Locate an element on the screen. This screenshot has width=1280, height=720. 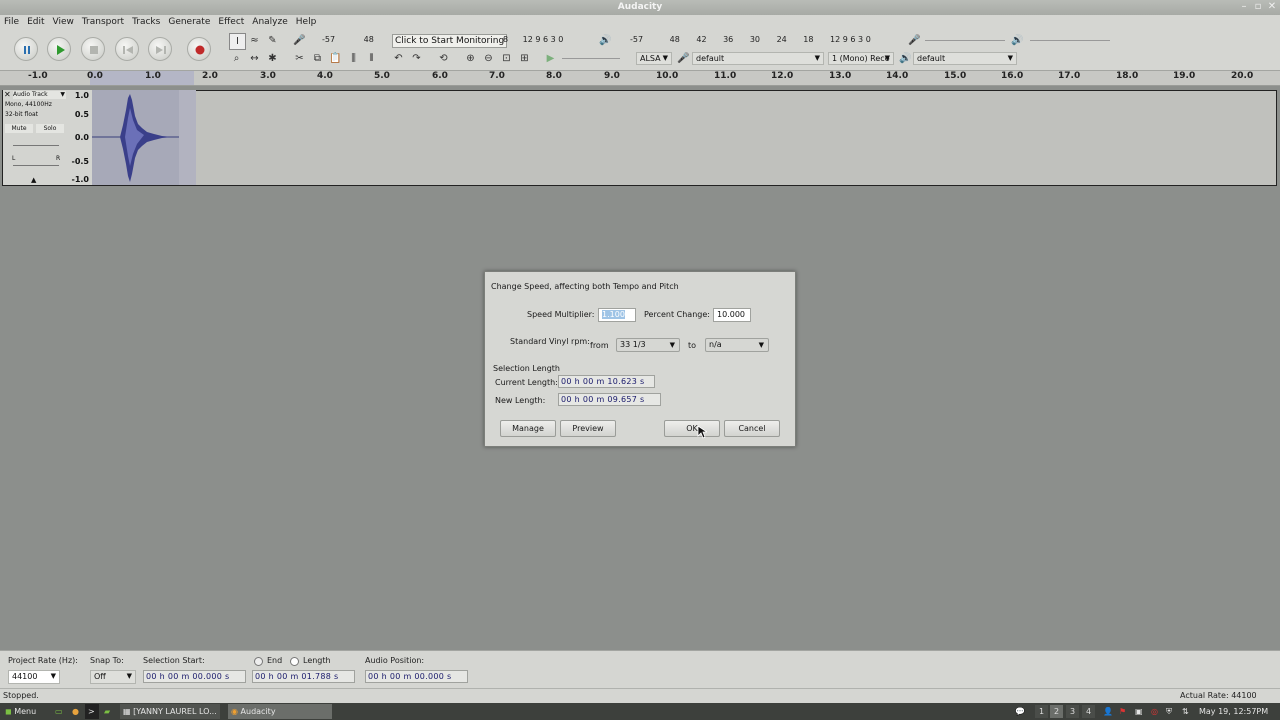
play-speed-slider is located at coordinates (591, 58).